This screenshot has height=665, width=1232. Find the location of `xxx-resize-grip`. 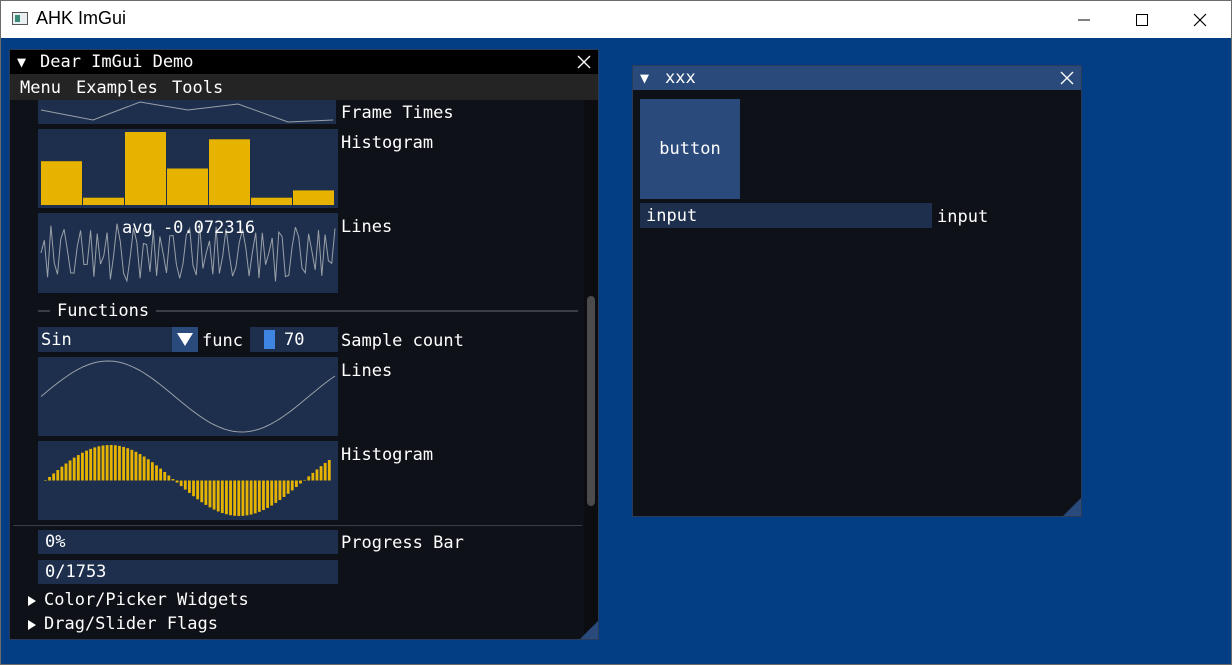

xxx-resize-grip is located at coordinates (1072, 507).